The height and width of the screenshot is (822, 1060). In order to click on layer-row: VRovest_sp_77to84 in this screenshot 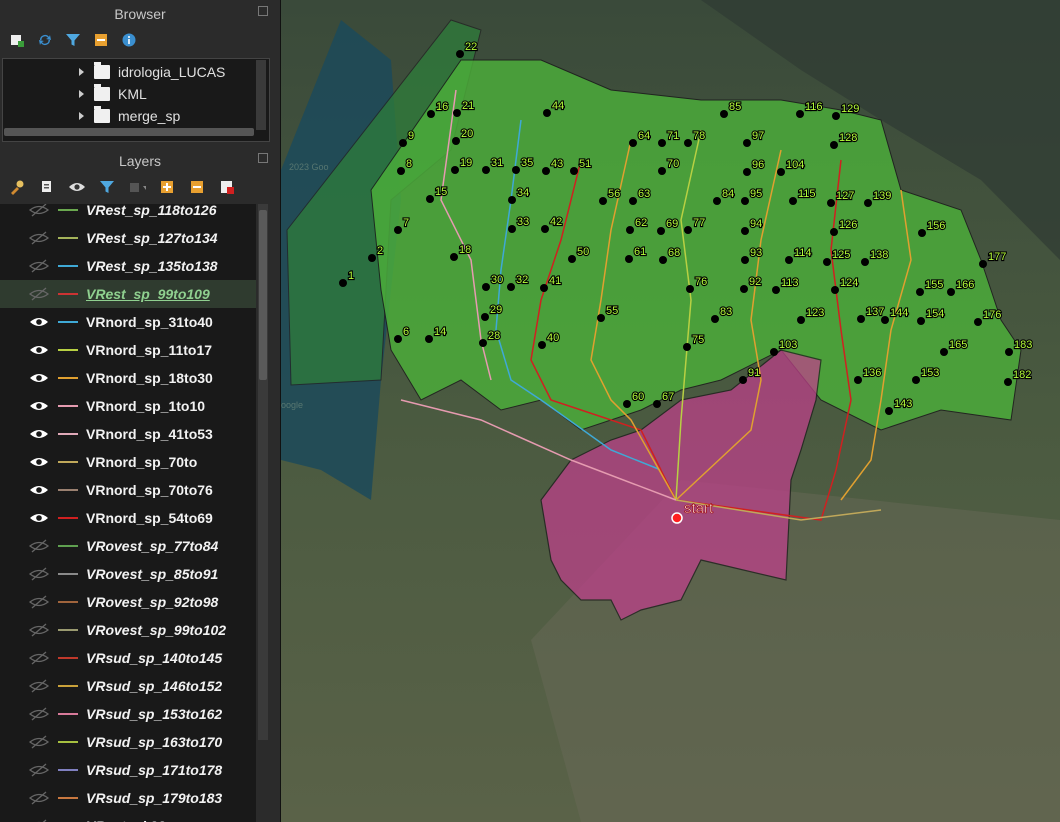, I will do `click(128, 546)`.